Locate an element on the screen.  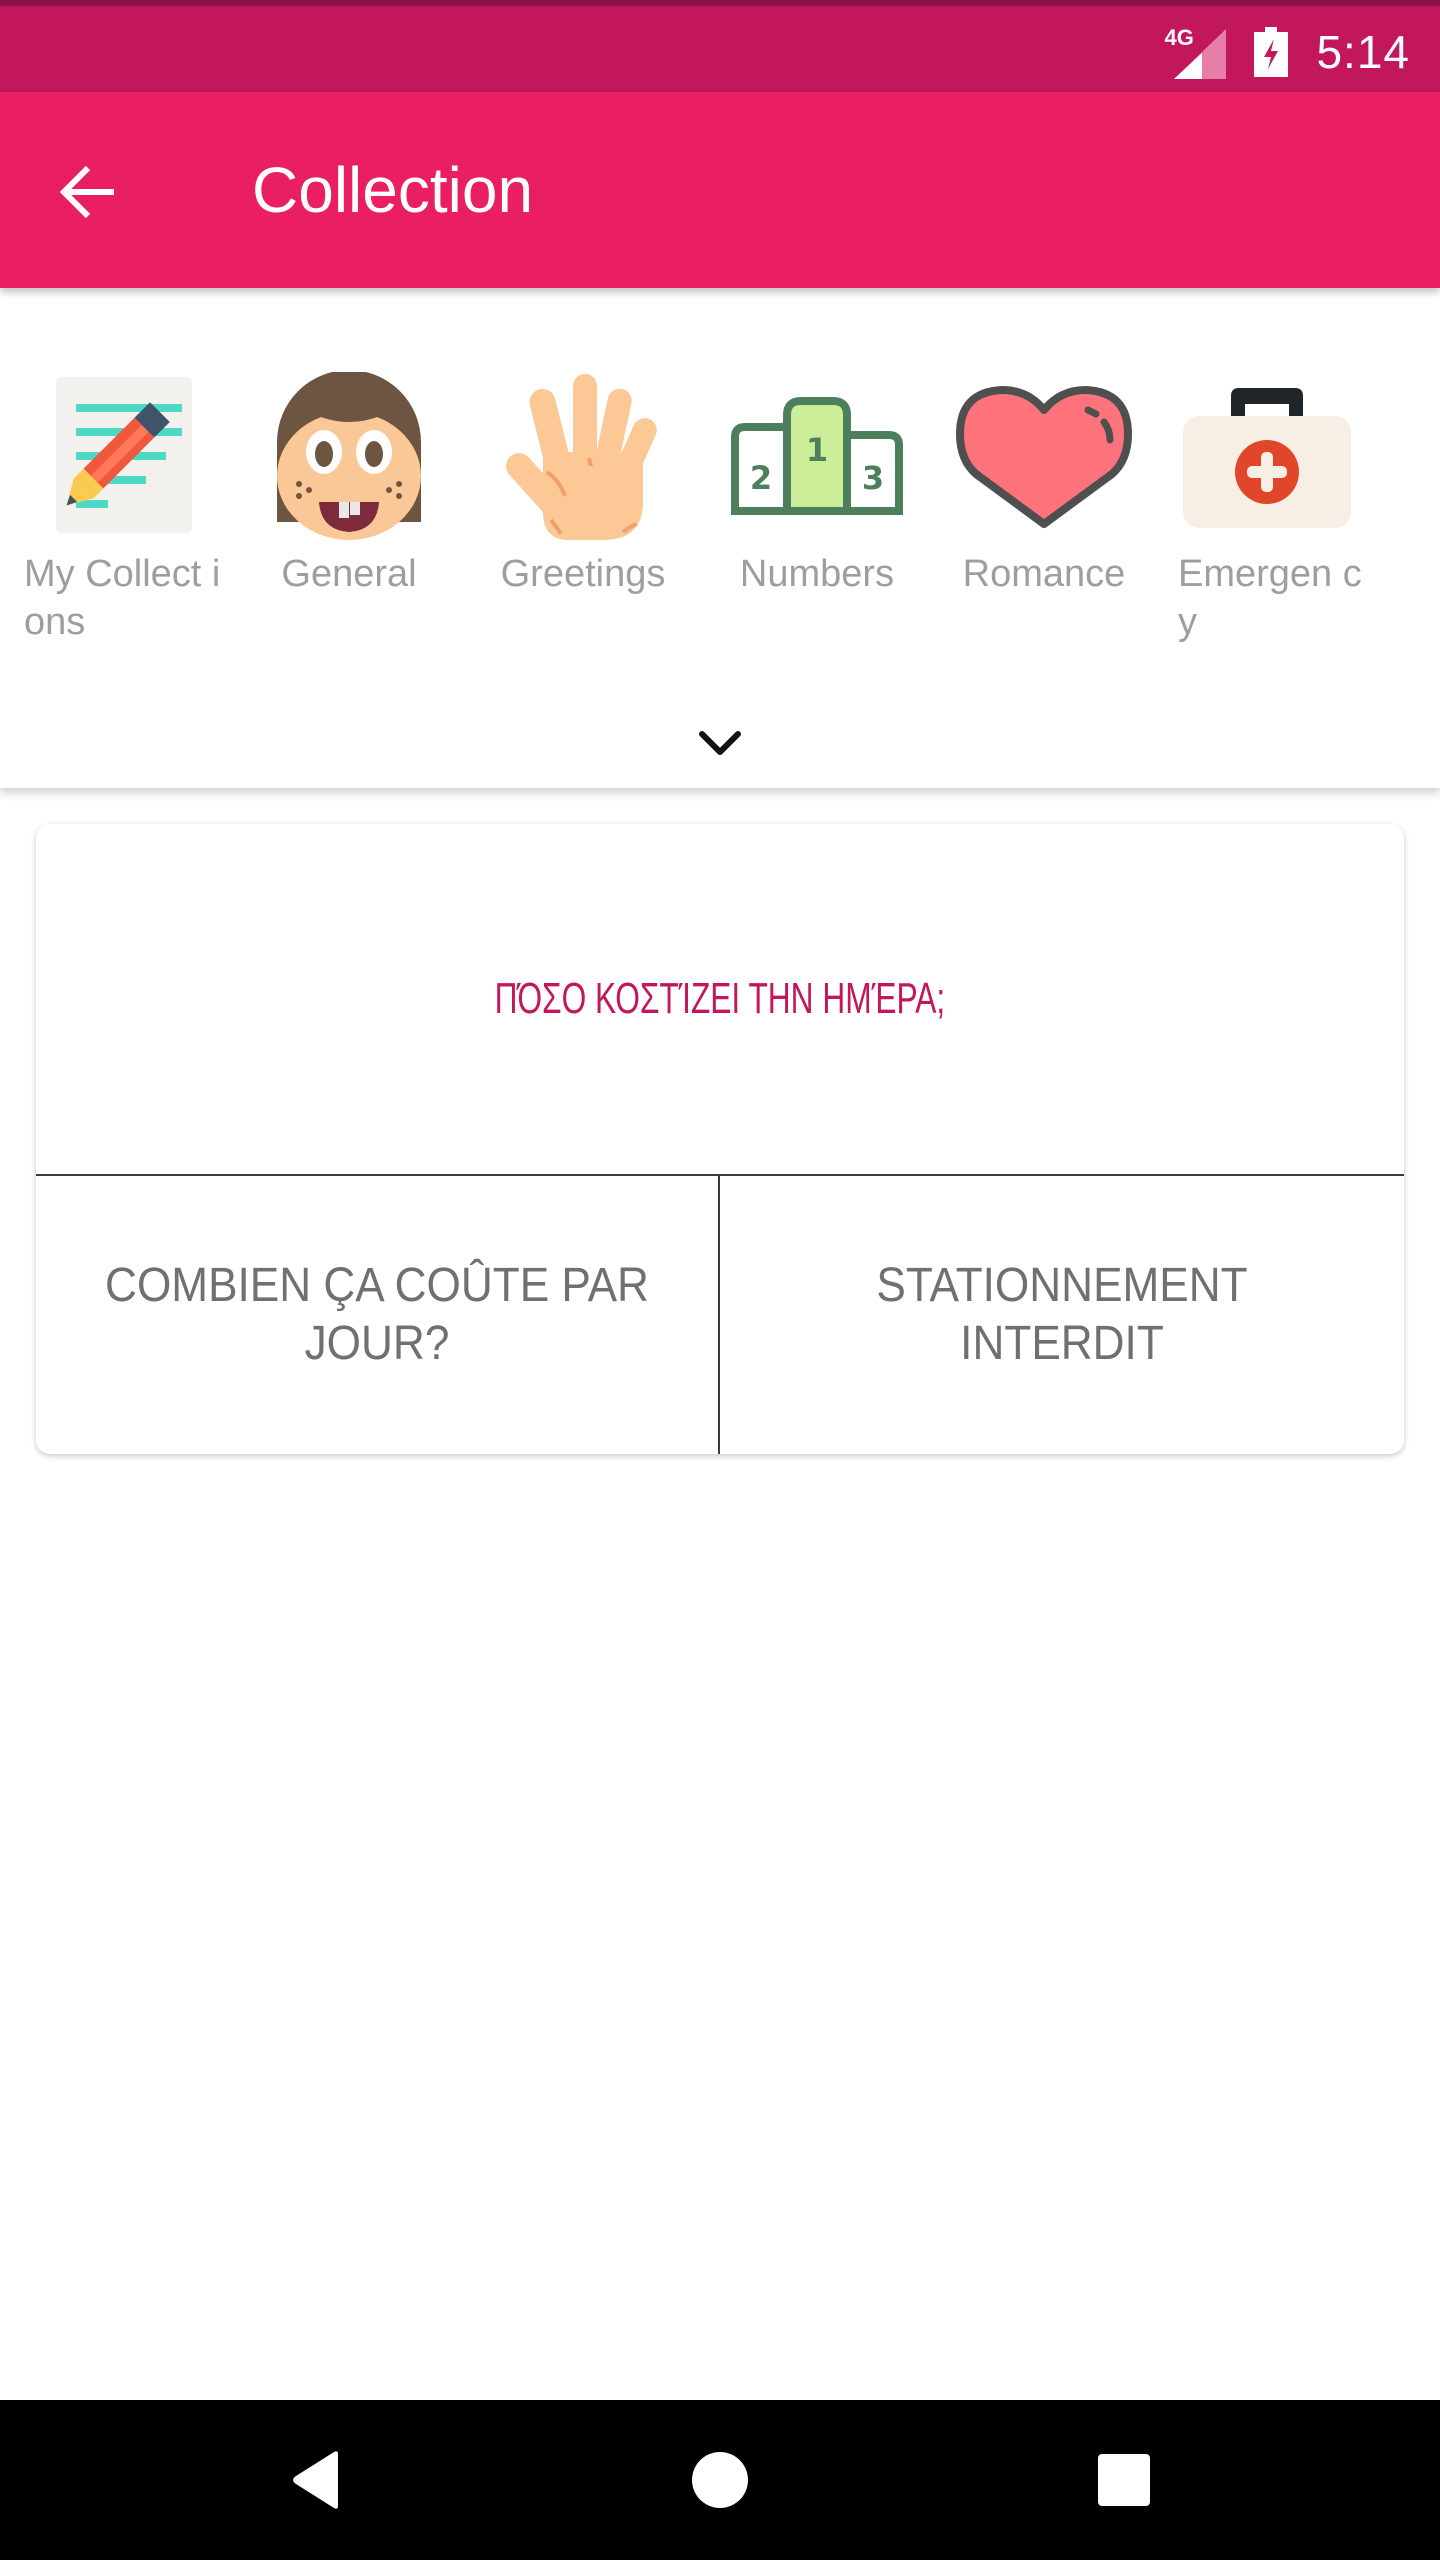
waving-hand-icon is located at coordinates (581, 457).